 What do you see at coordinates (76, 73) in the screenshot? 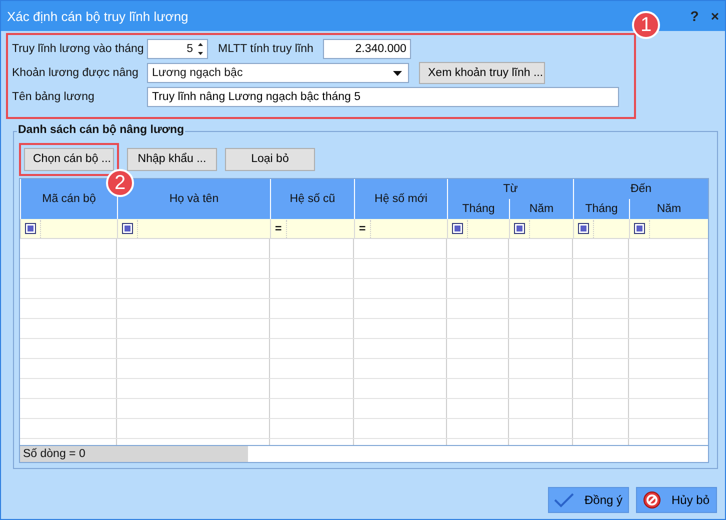
I see `field-label: Khoản lương được nâng` at bounding box center [76, 73].